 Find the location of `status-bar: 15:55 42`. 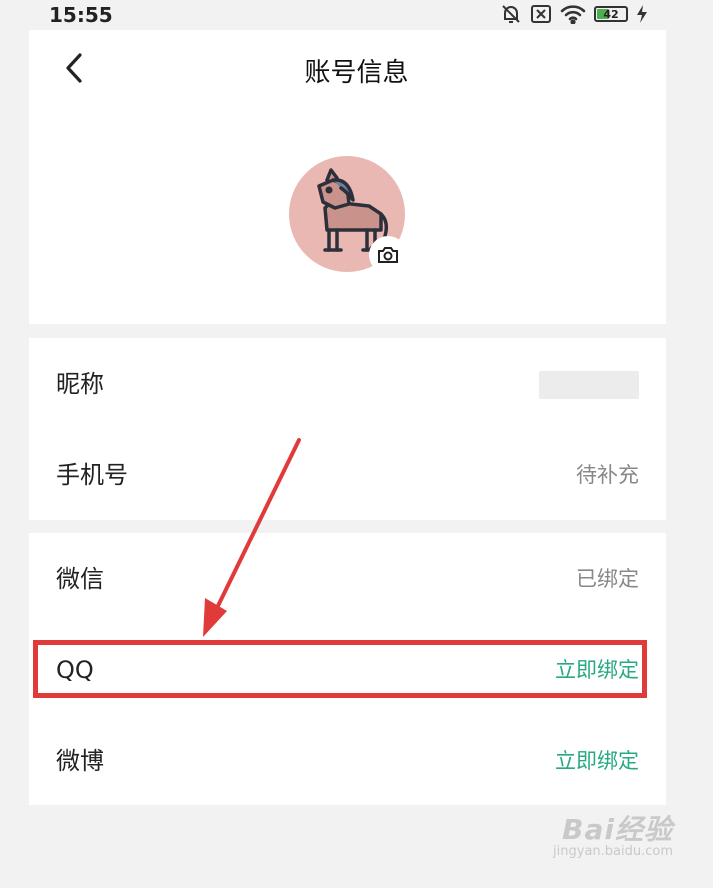

status-bar: 15:55 42 is located at coordinates (356, 15).